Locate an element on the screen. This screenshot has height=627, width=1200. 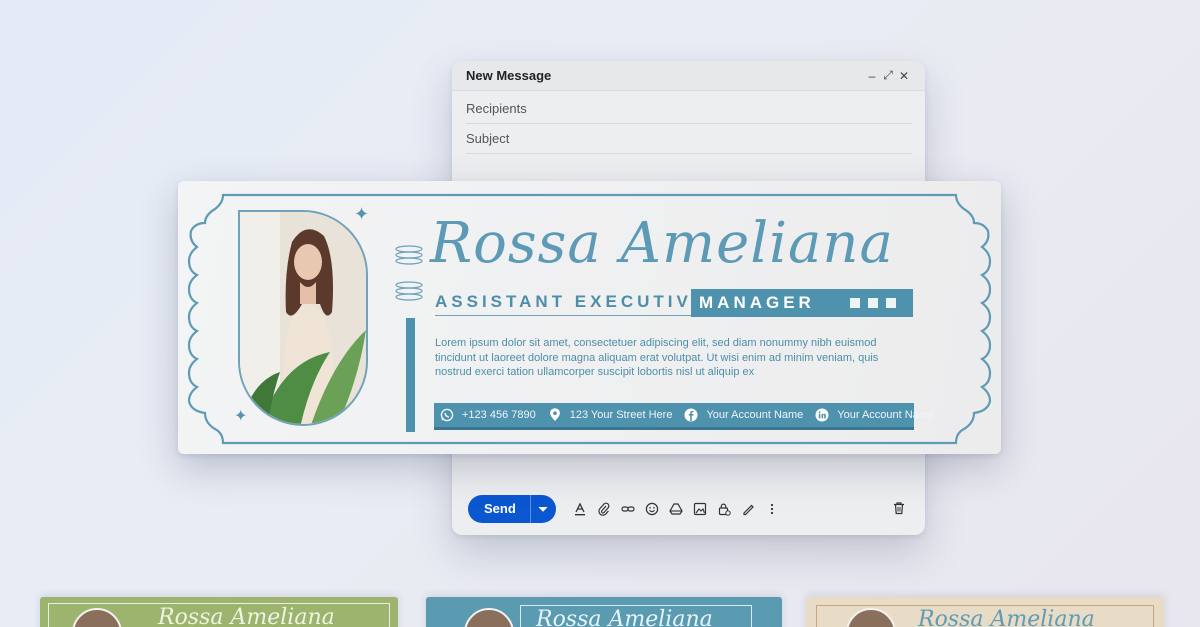
whatsapp-icon is located at coordinates (447, 415).